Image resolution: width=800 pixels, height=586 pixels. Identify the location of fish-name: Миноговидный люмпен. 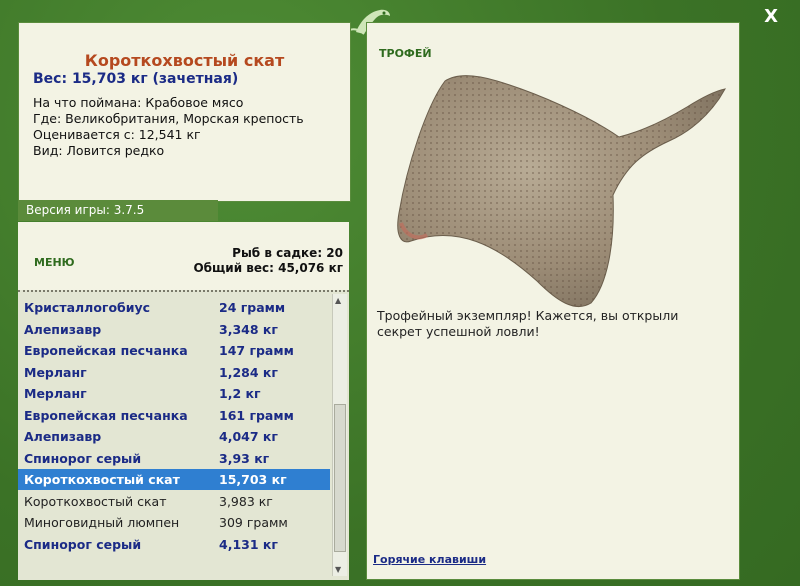
(102, 522).